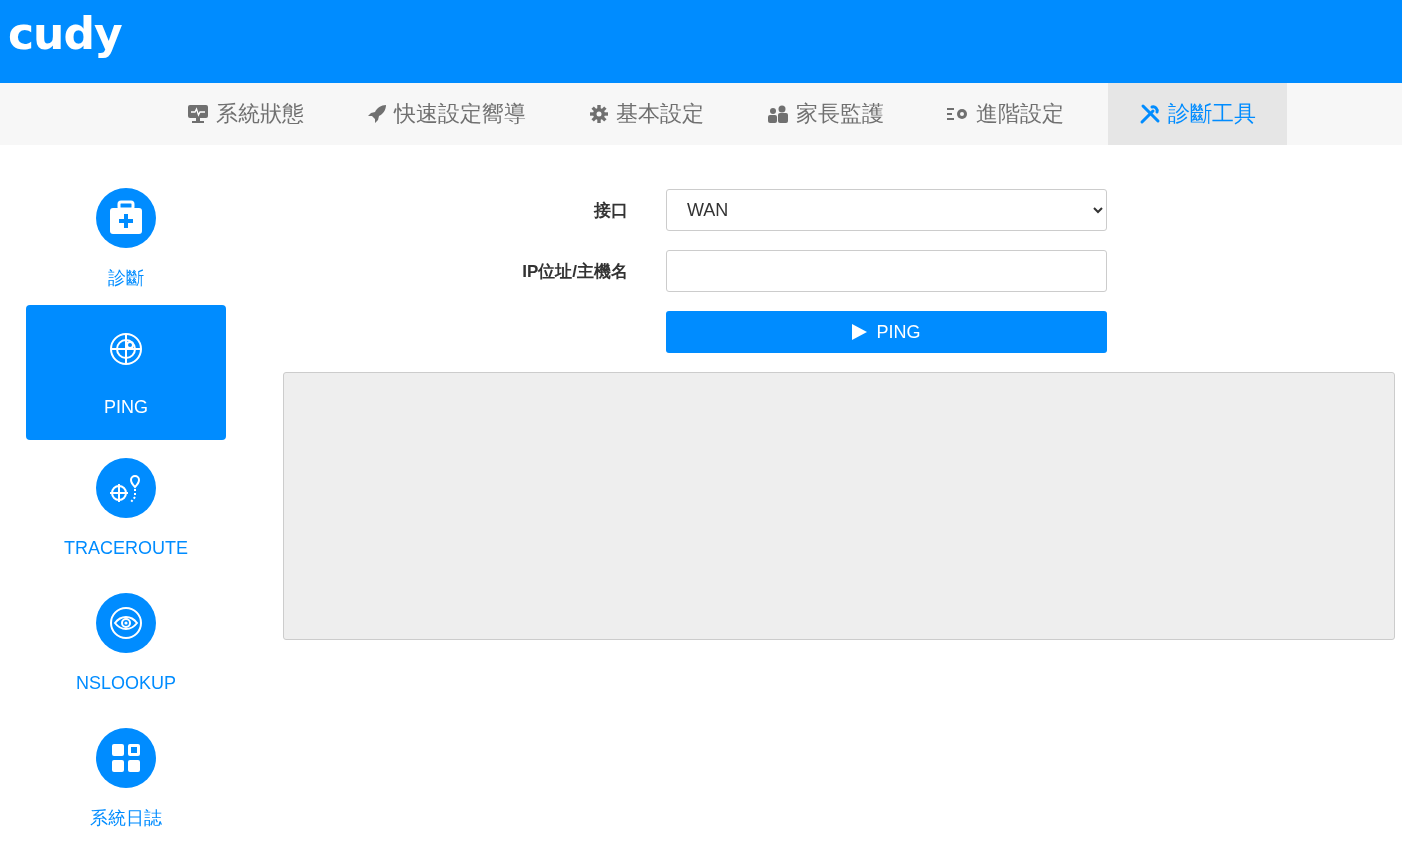 The height and width of the screenshot is (842, 1402). Describe the element at coordinates (126, 622) in the screenshot. I see `eye-icon` at that location.